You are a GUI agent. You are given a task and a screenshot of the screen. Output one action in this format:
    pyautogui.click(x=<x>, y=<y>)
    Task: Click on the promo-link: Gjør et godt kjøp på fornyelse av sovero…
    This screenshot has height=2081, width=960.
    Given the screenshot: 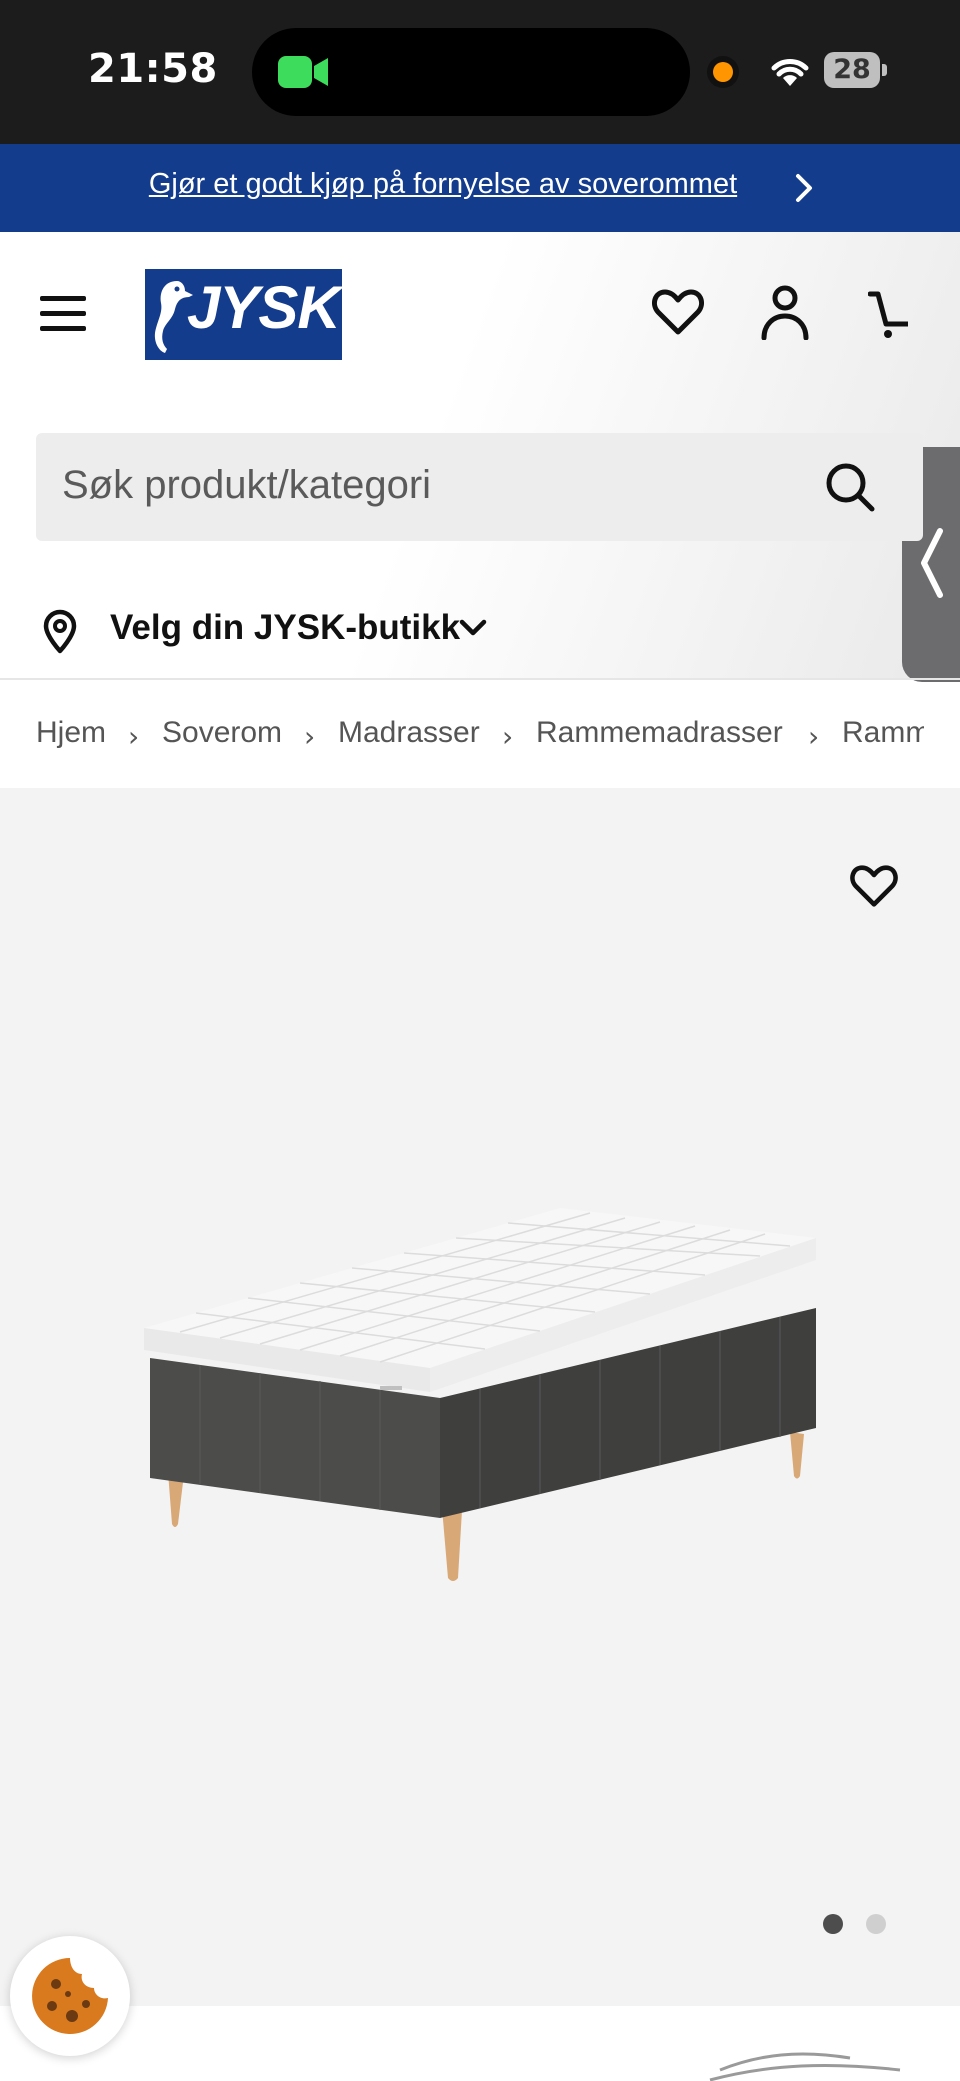 What is the action you would take?
    pyautogui.click(x=443, y=184)
    